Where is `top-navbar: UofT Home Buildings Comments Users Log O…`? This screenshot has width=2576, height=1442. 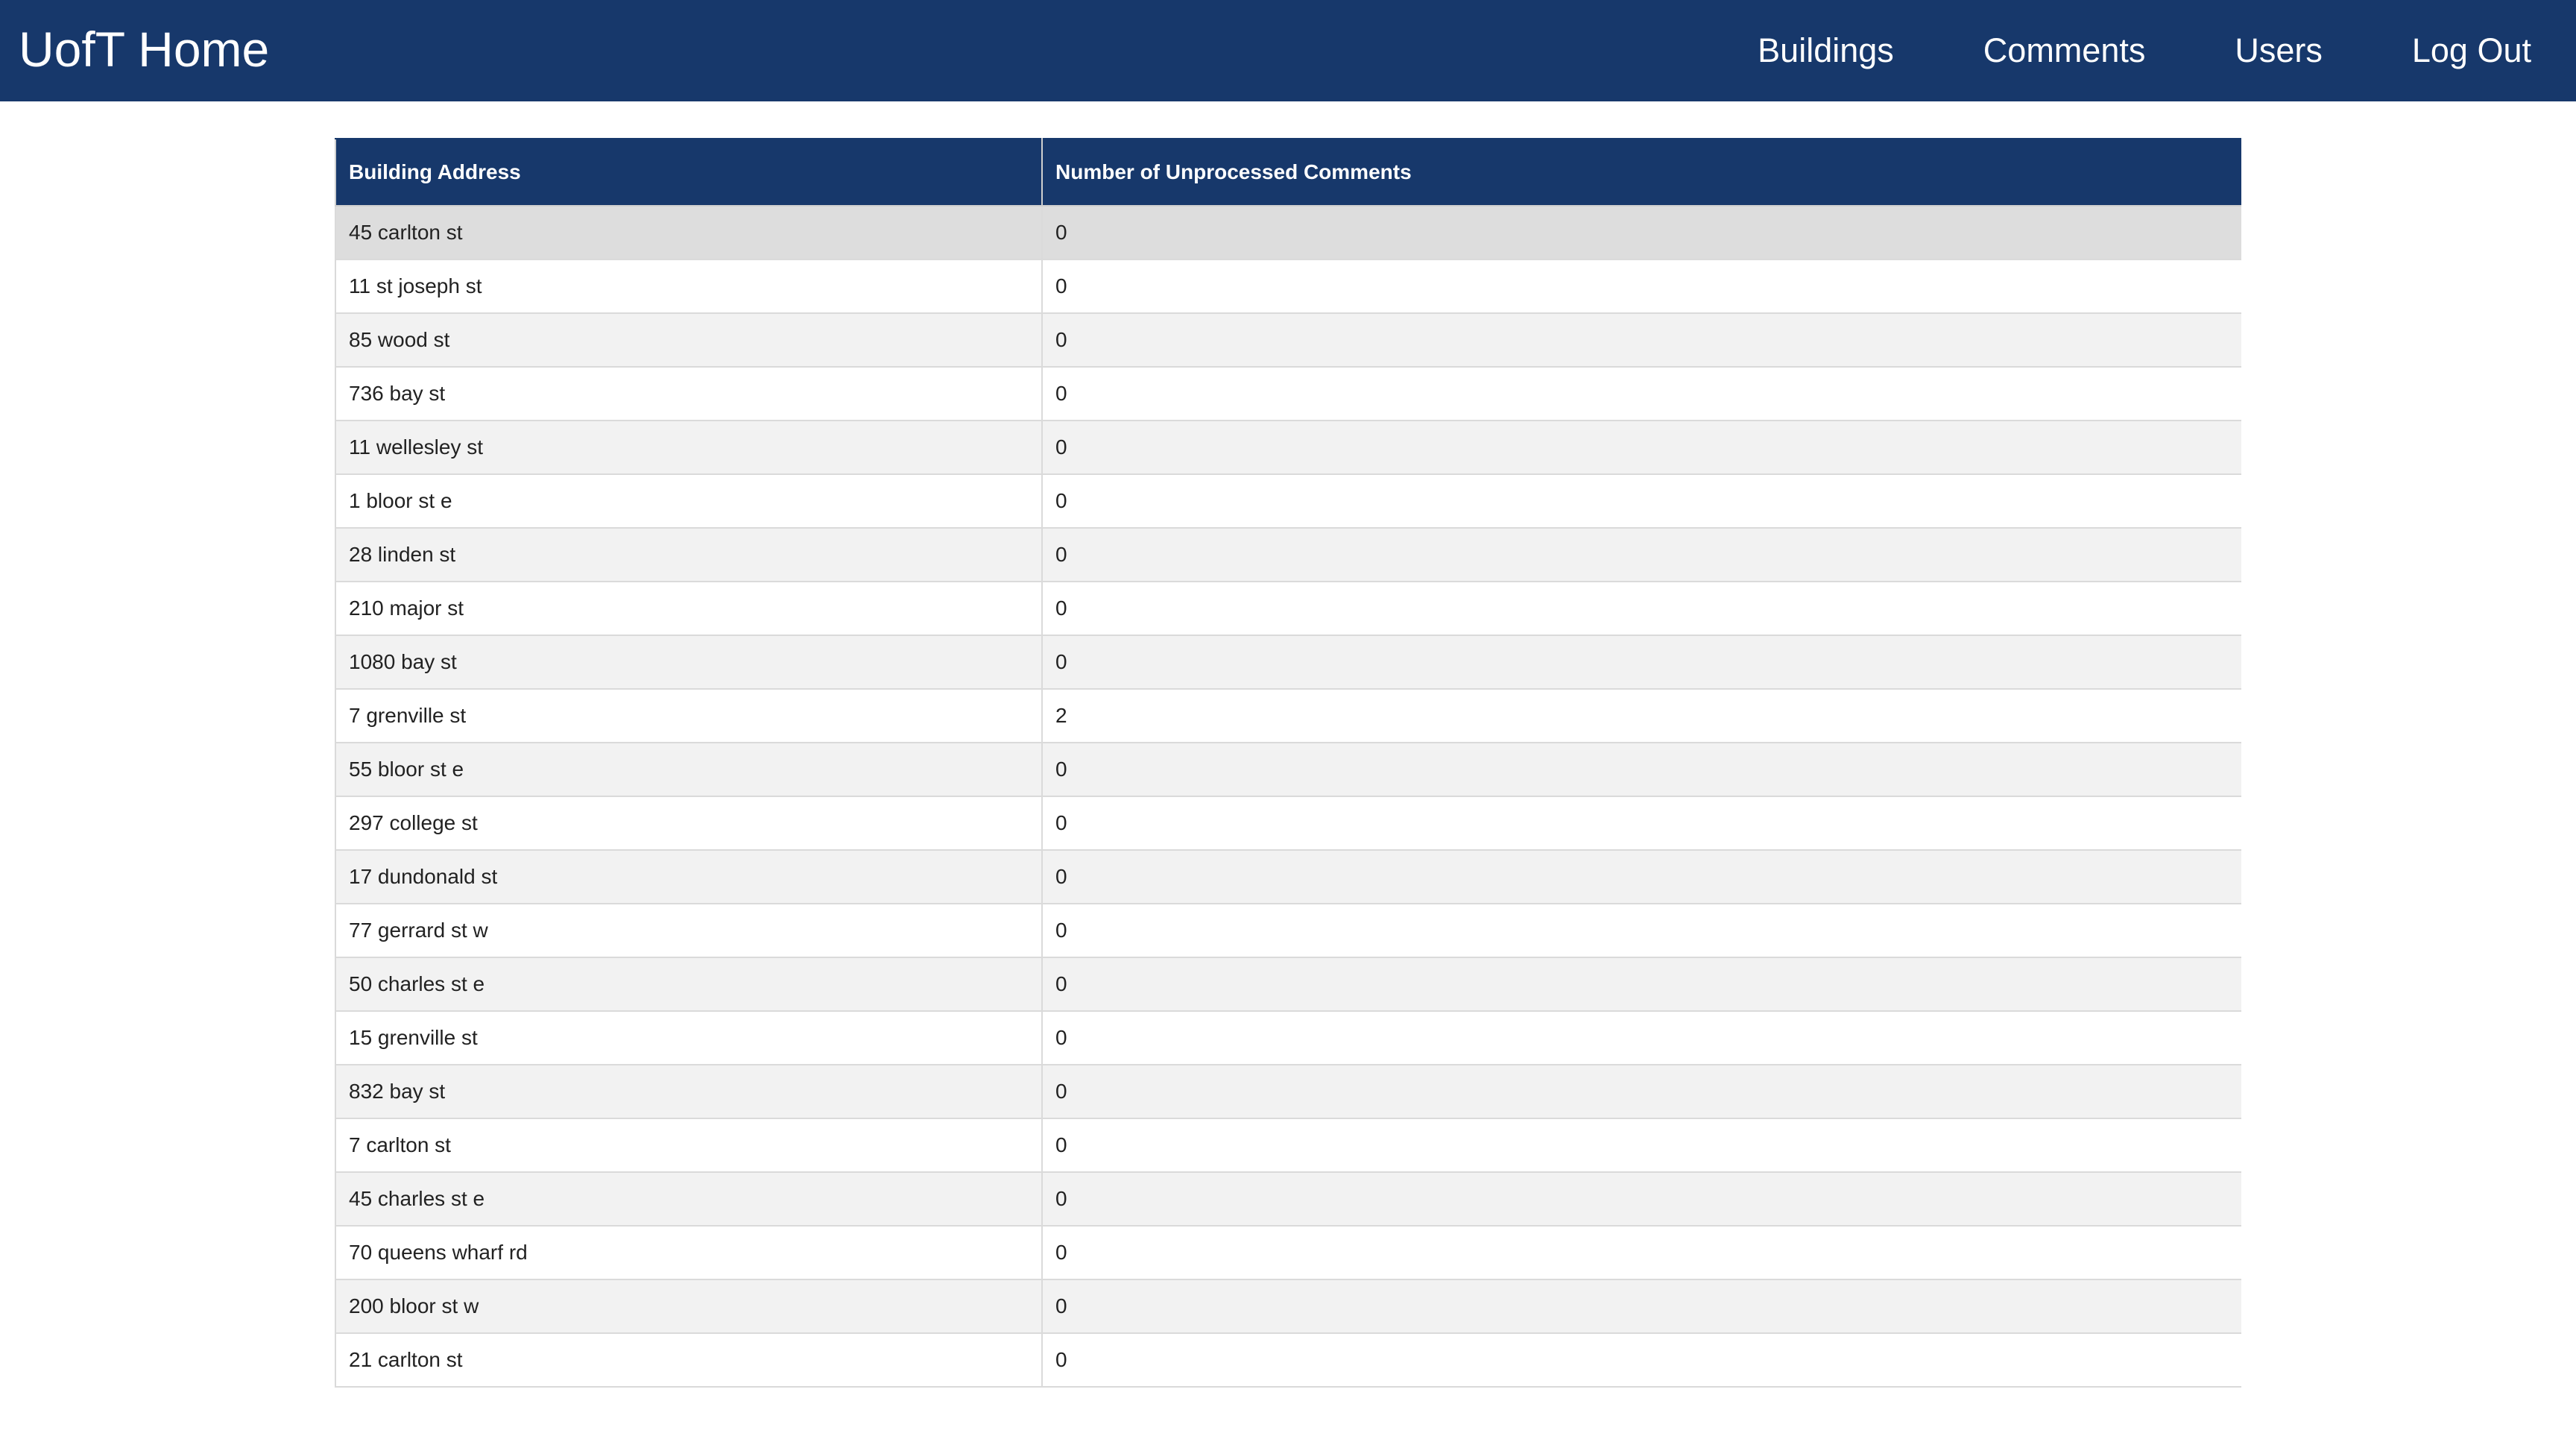
top-navbar: UofT Home Buildings Comments Users Log O… is located at coordinates (1288, 50).